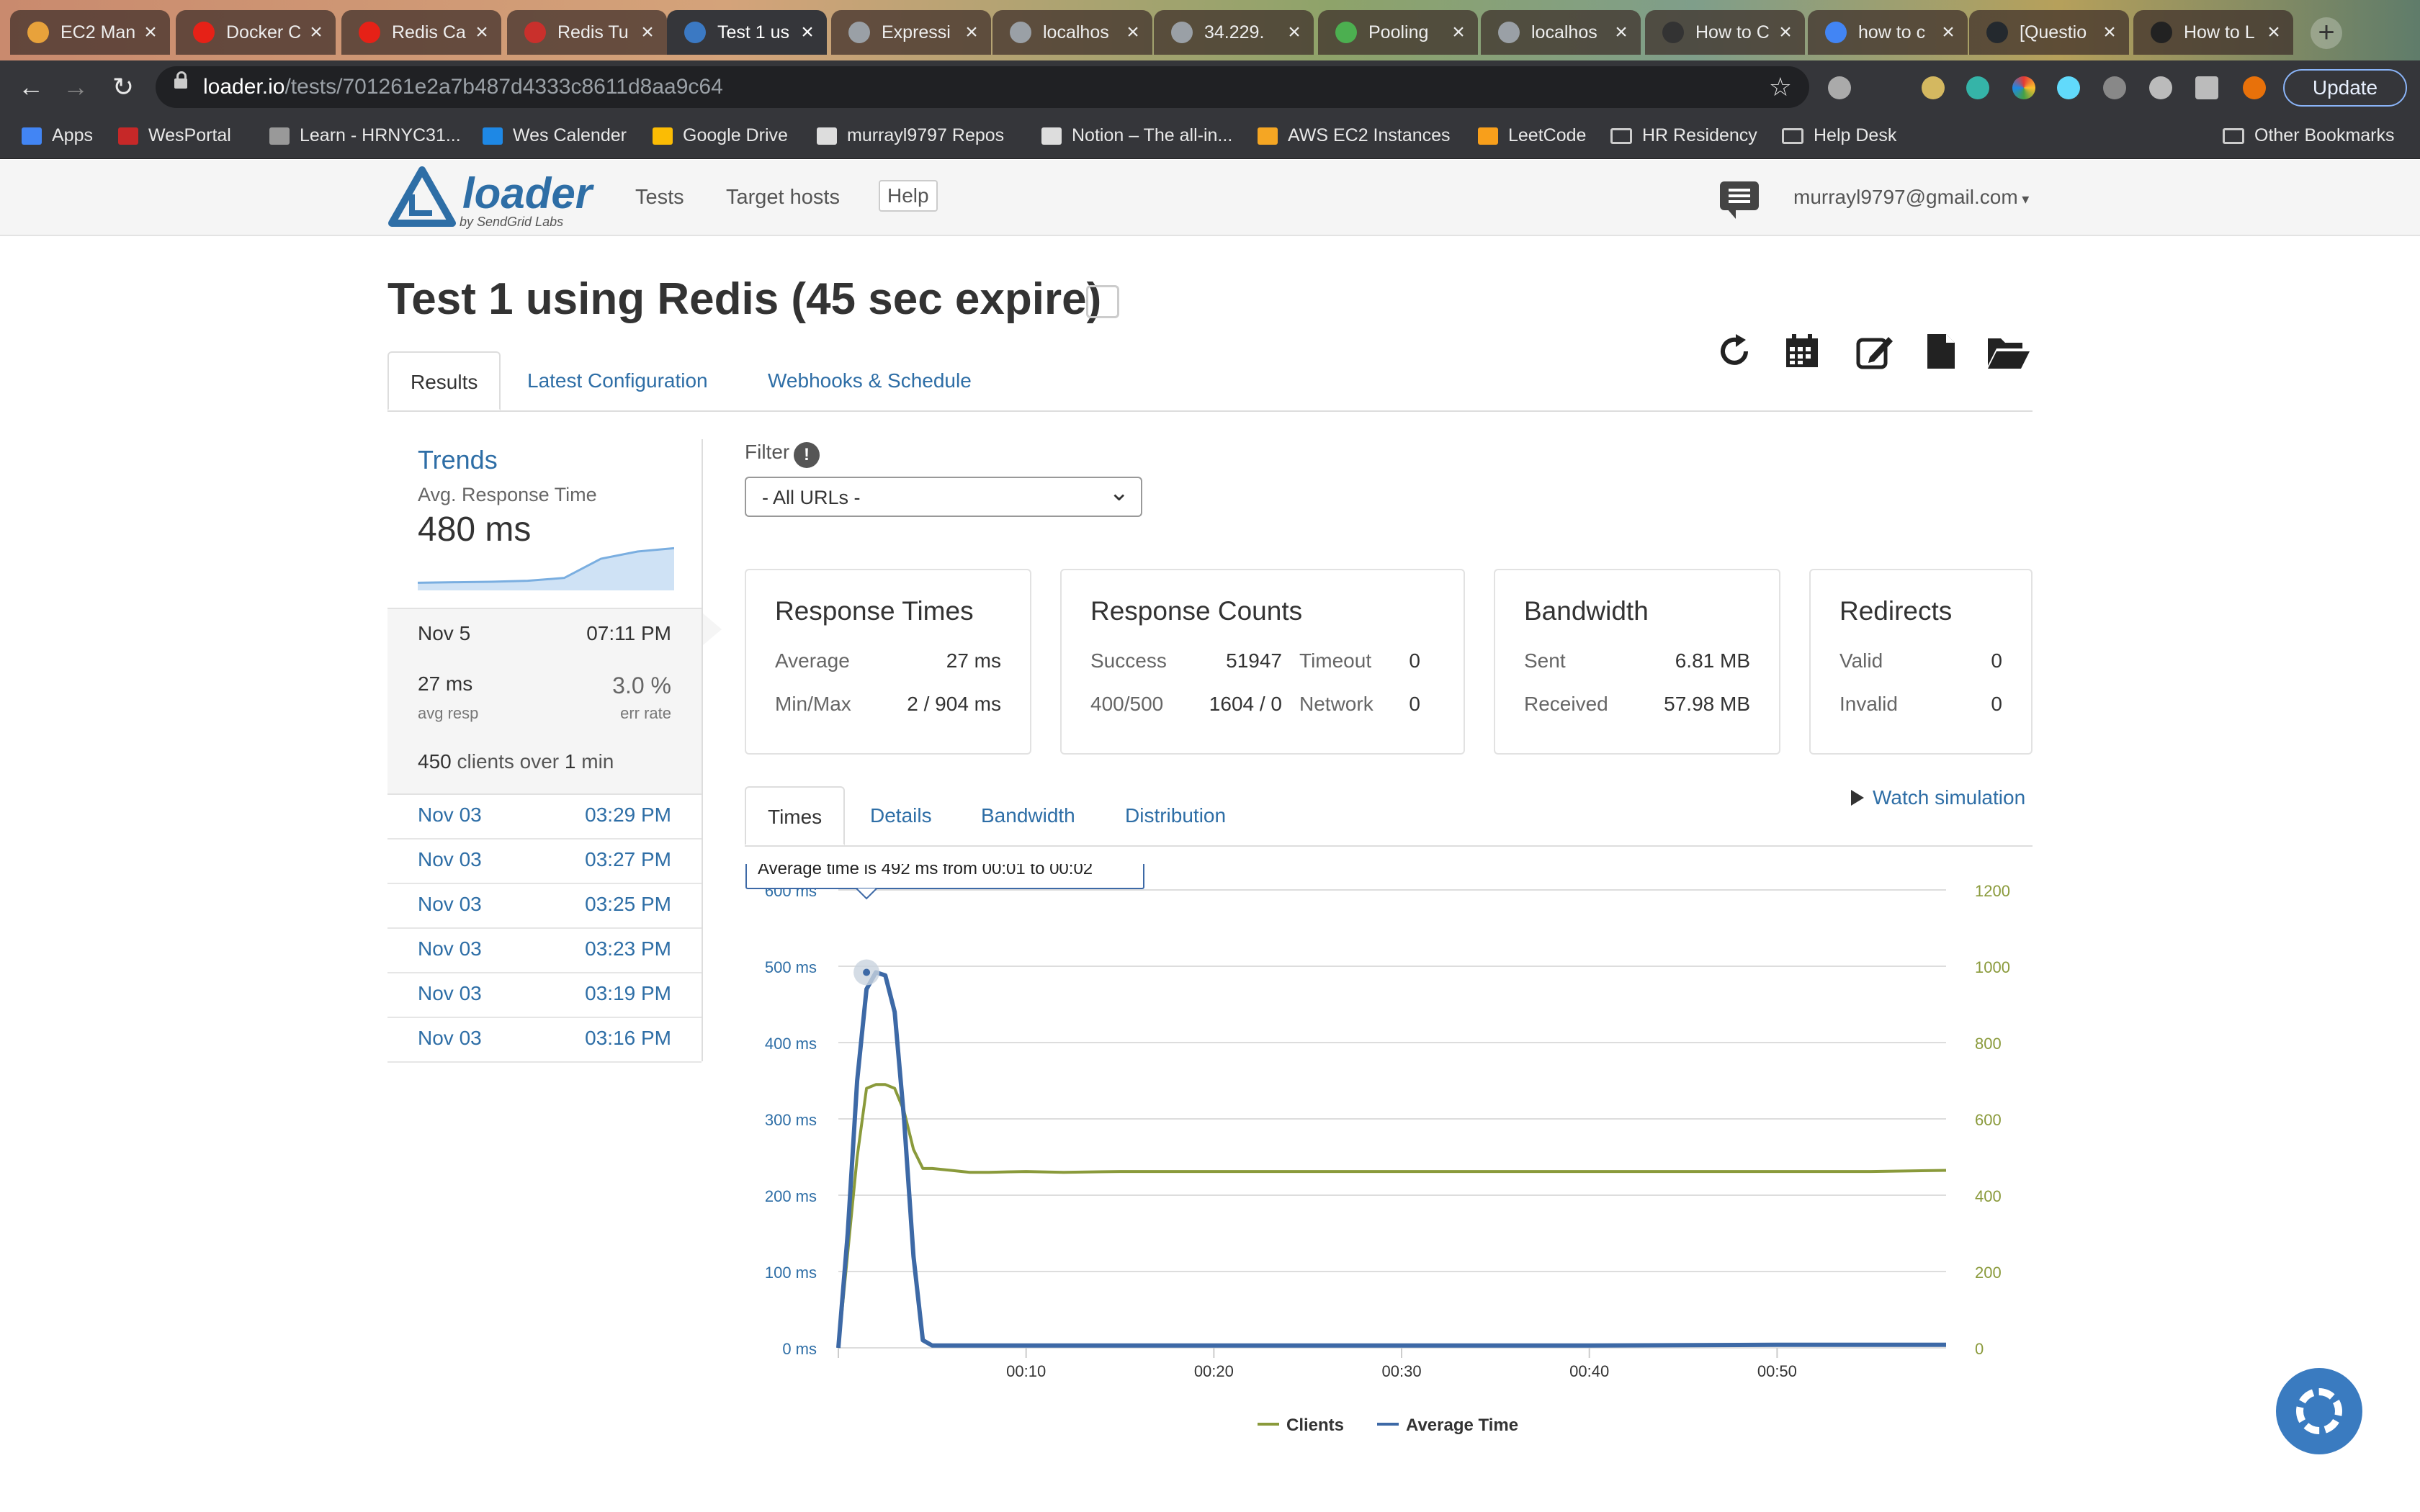 This screenshot has width=2420, height=1512. I want to click on bookmark-star-icon: ☆, so click(1780, 87).